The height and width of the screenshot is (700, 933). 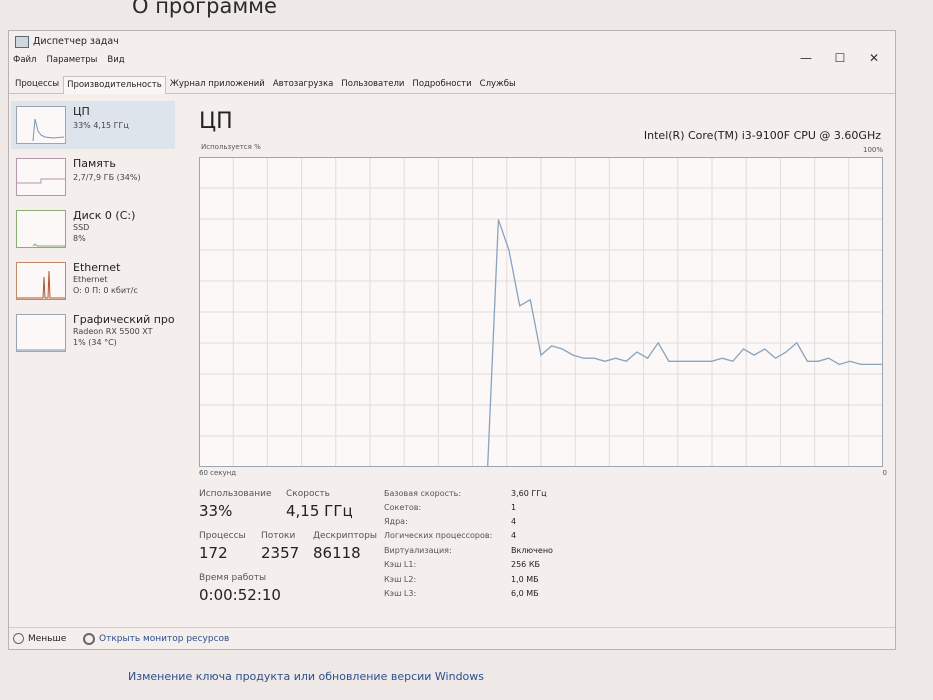 I want to click on close-button: ✕, so click(x=874, y=58).